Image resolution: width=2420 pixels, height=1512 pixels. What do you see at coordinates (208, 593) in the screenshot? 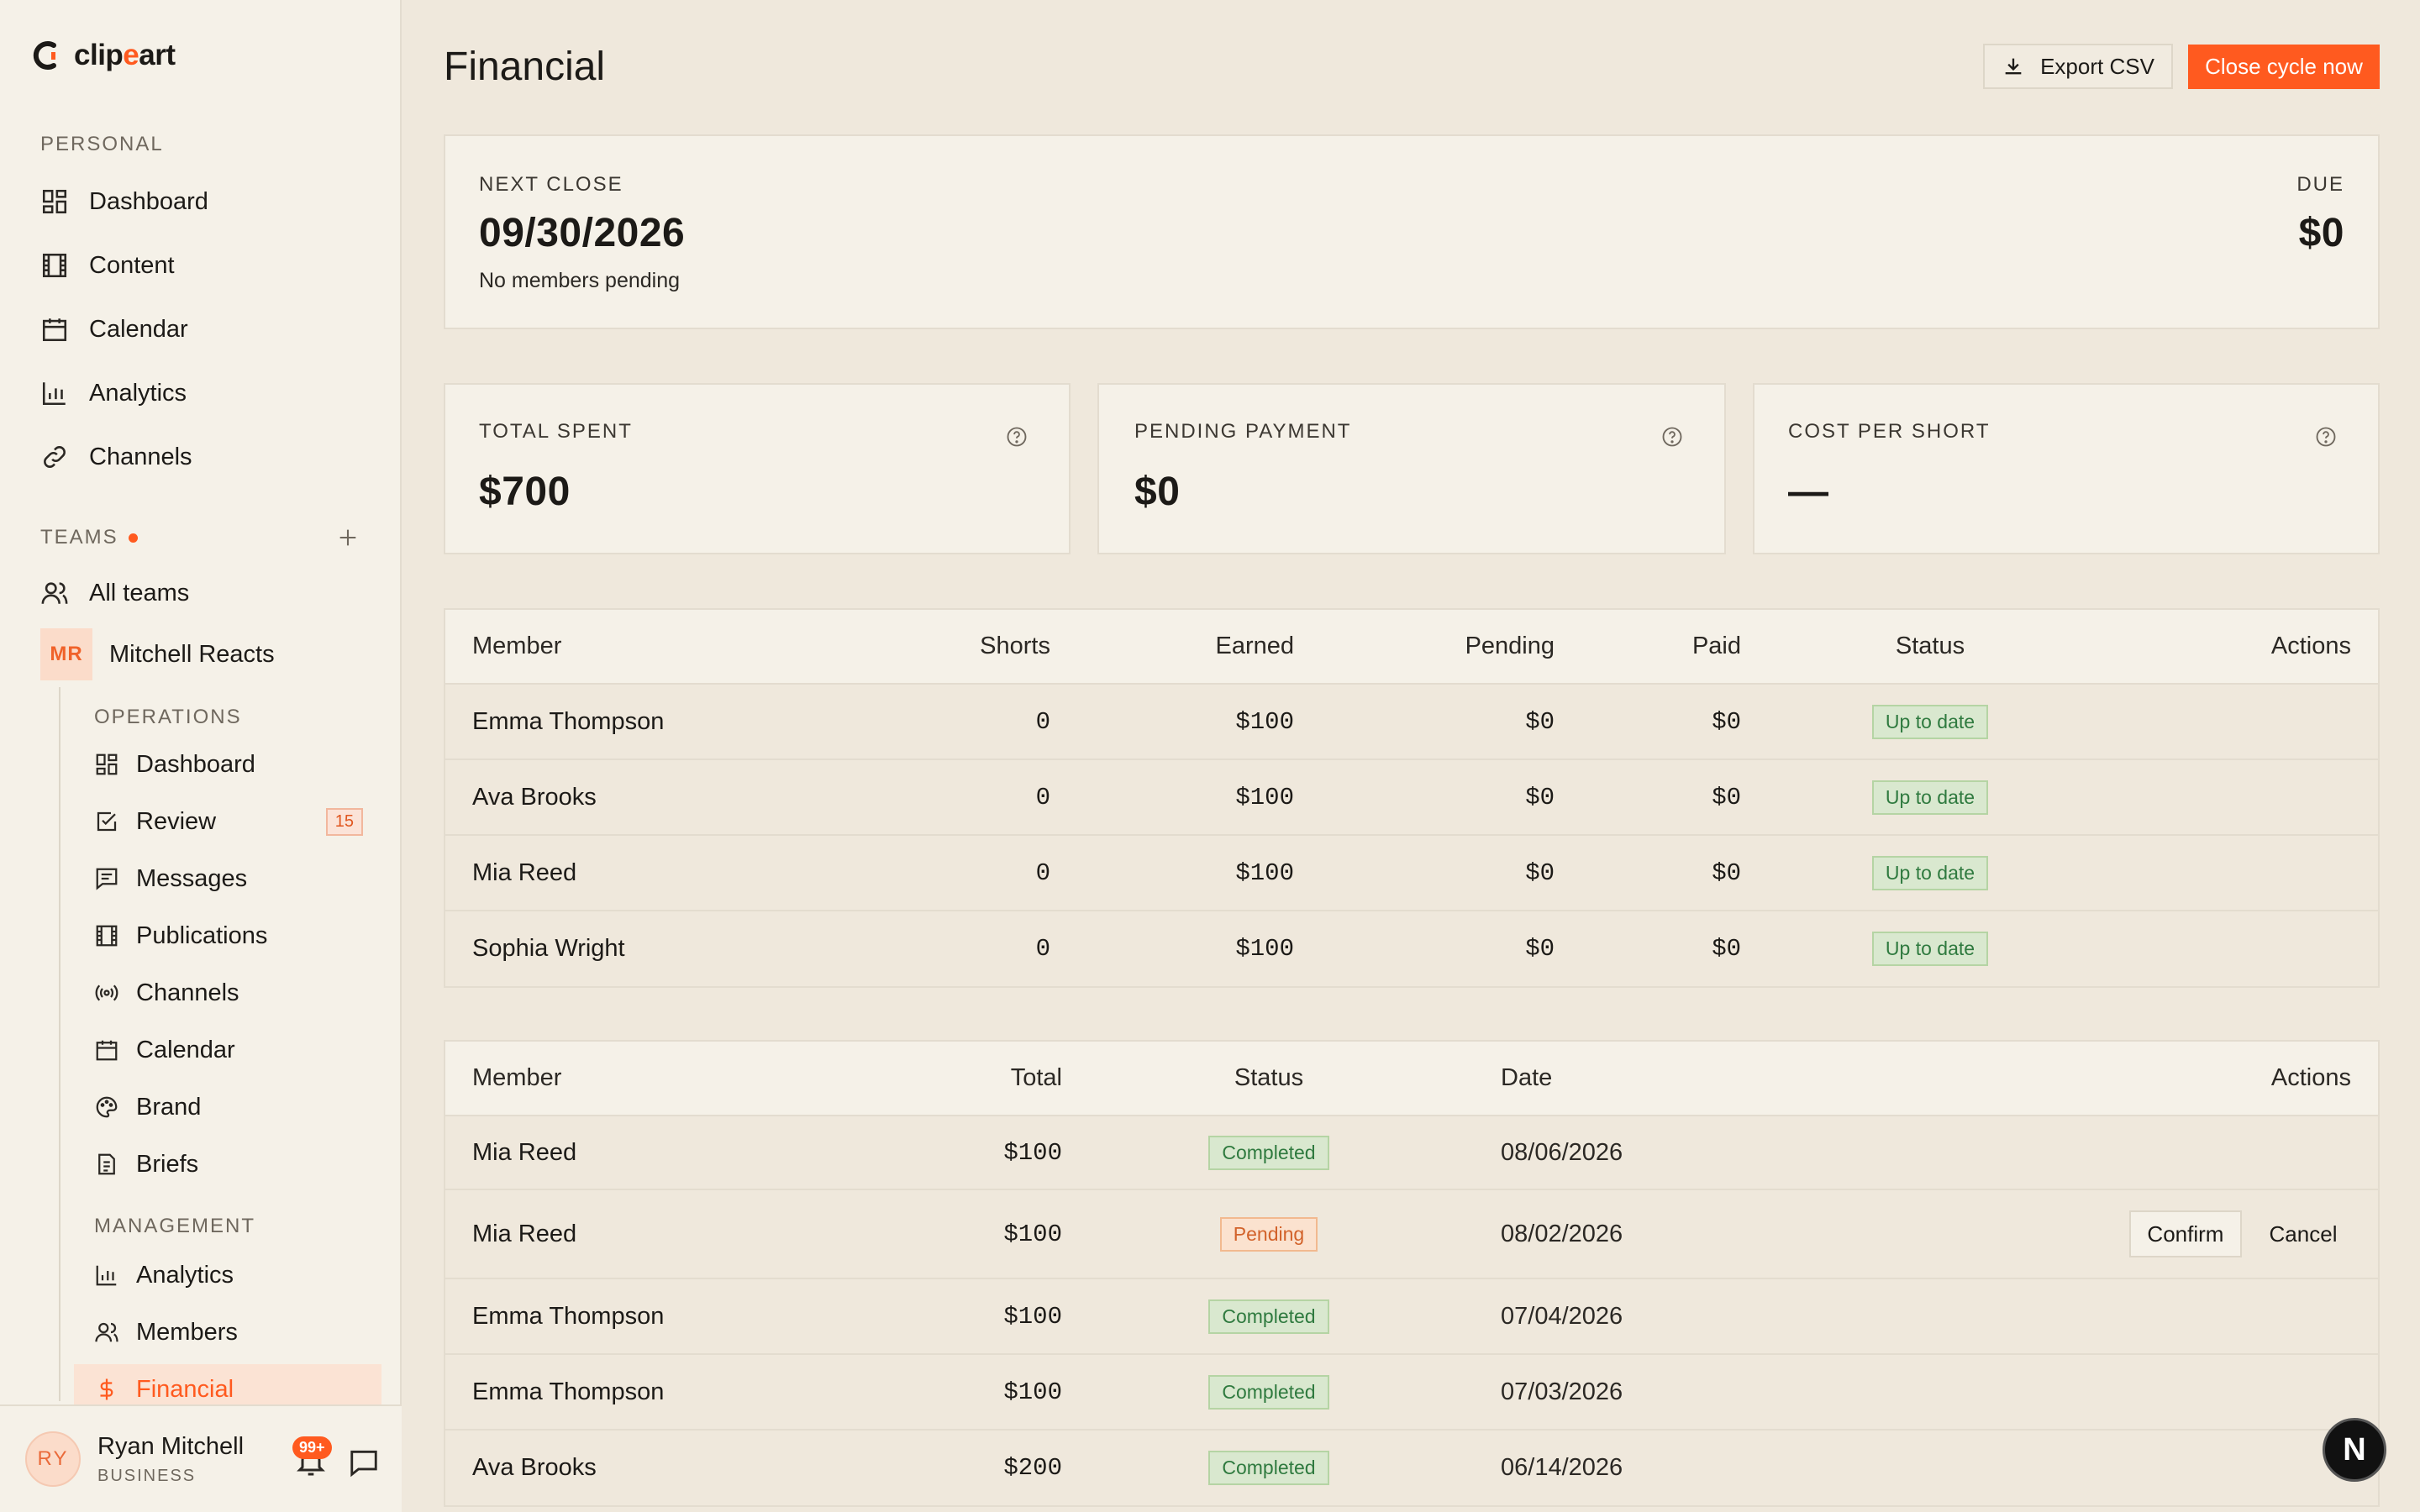
I see `sidebar-item-all-teams: All teams` at bounding box center [208, 593].